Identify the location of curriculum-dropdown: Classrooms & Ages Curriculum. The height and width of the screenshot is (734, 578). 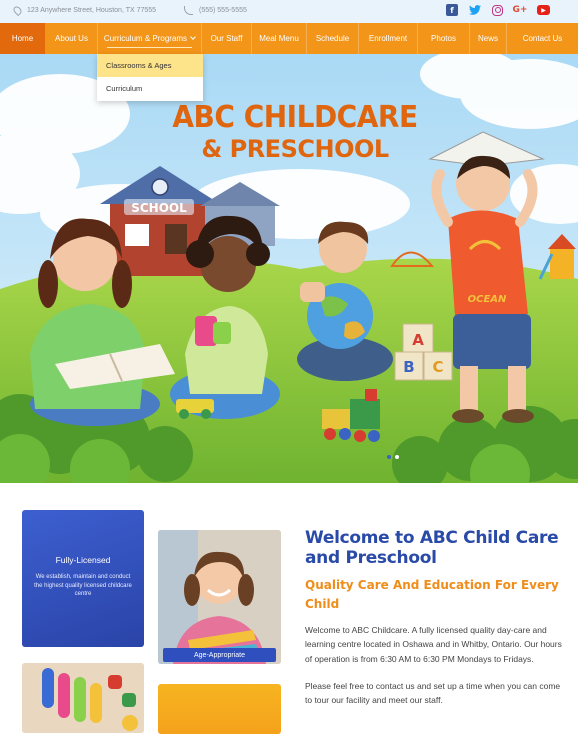
(150, 77).